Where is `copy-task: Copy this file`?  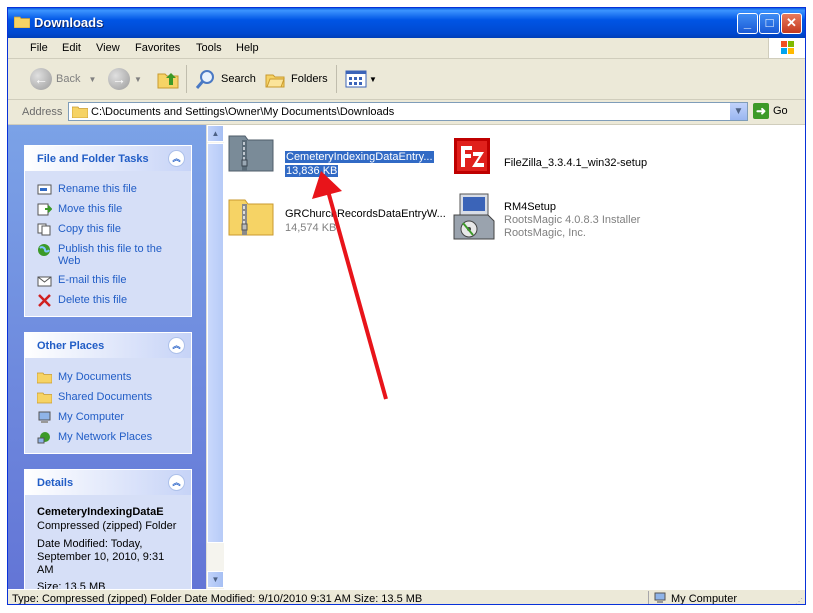 copy-task: Copy this file is located at coordinates (79, 229).